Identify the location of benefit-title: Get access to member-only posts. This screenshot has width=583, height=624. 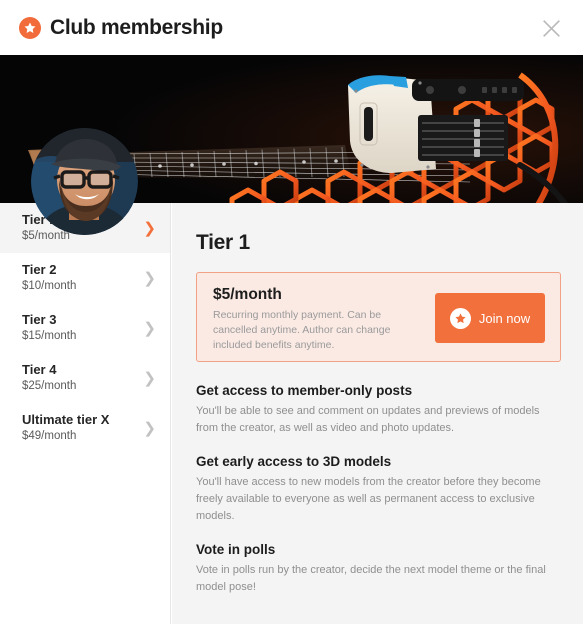
(304, 390).